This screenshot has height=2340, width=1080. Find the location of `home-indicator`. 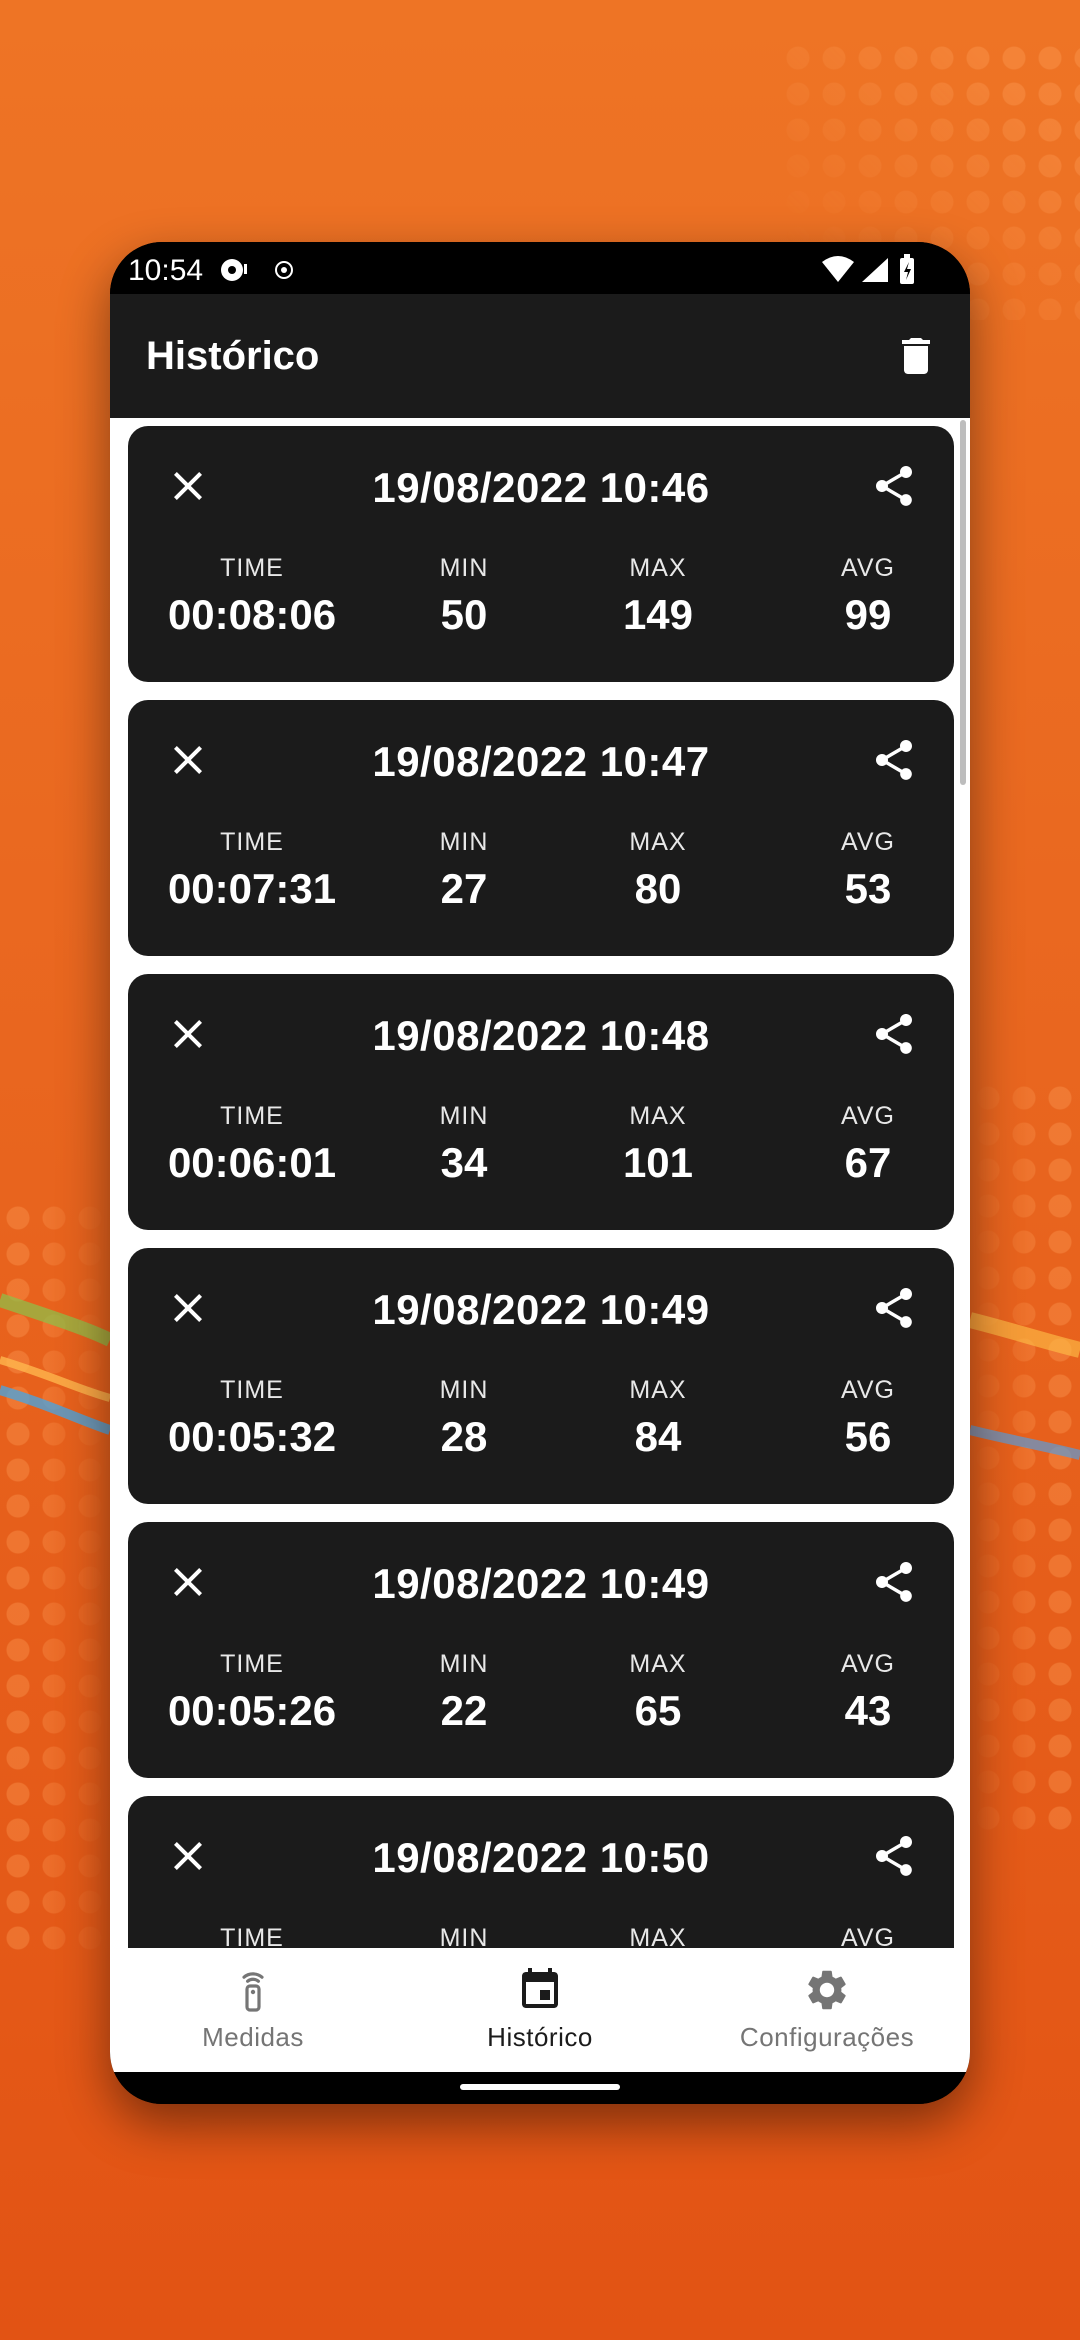

home-indicator is located at coordinates (540, 2087).